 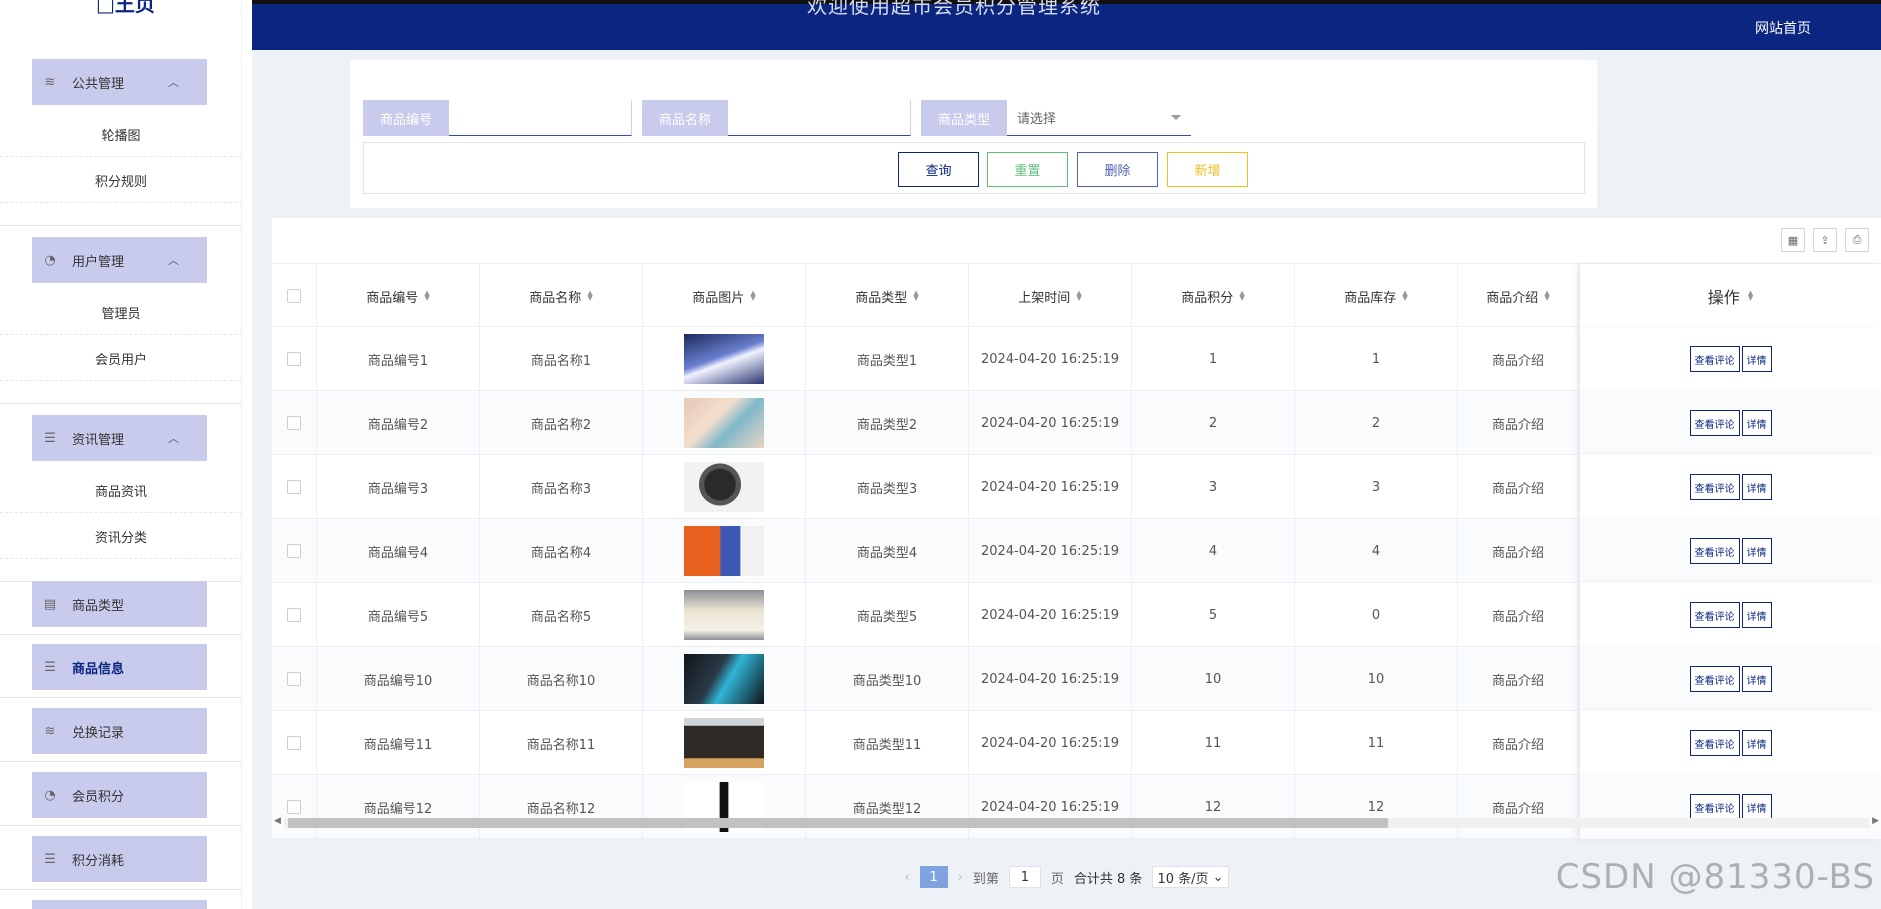 I want to click on scrollbar-thumb, so click(x=838, y=823).